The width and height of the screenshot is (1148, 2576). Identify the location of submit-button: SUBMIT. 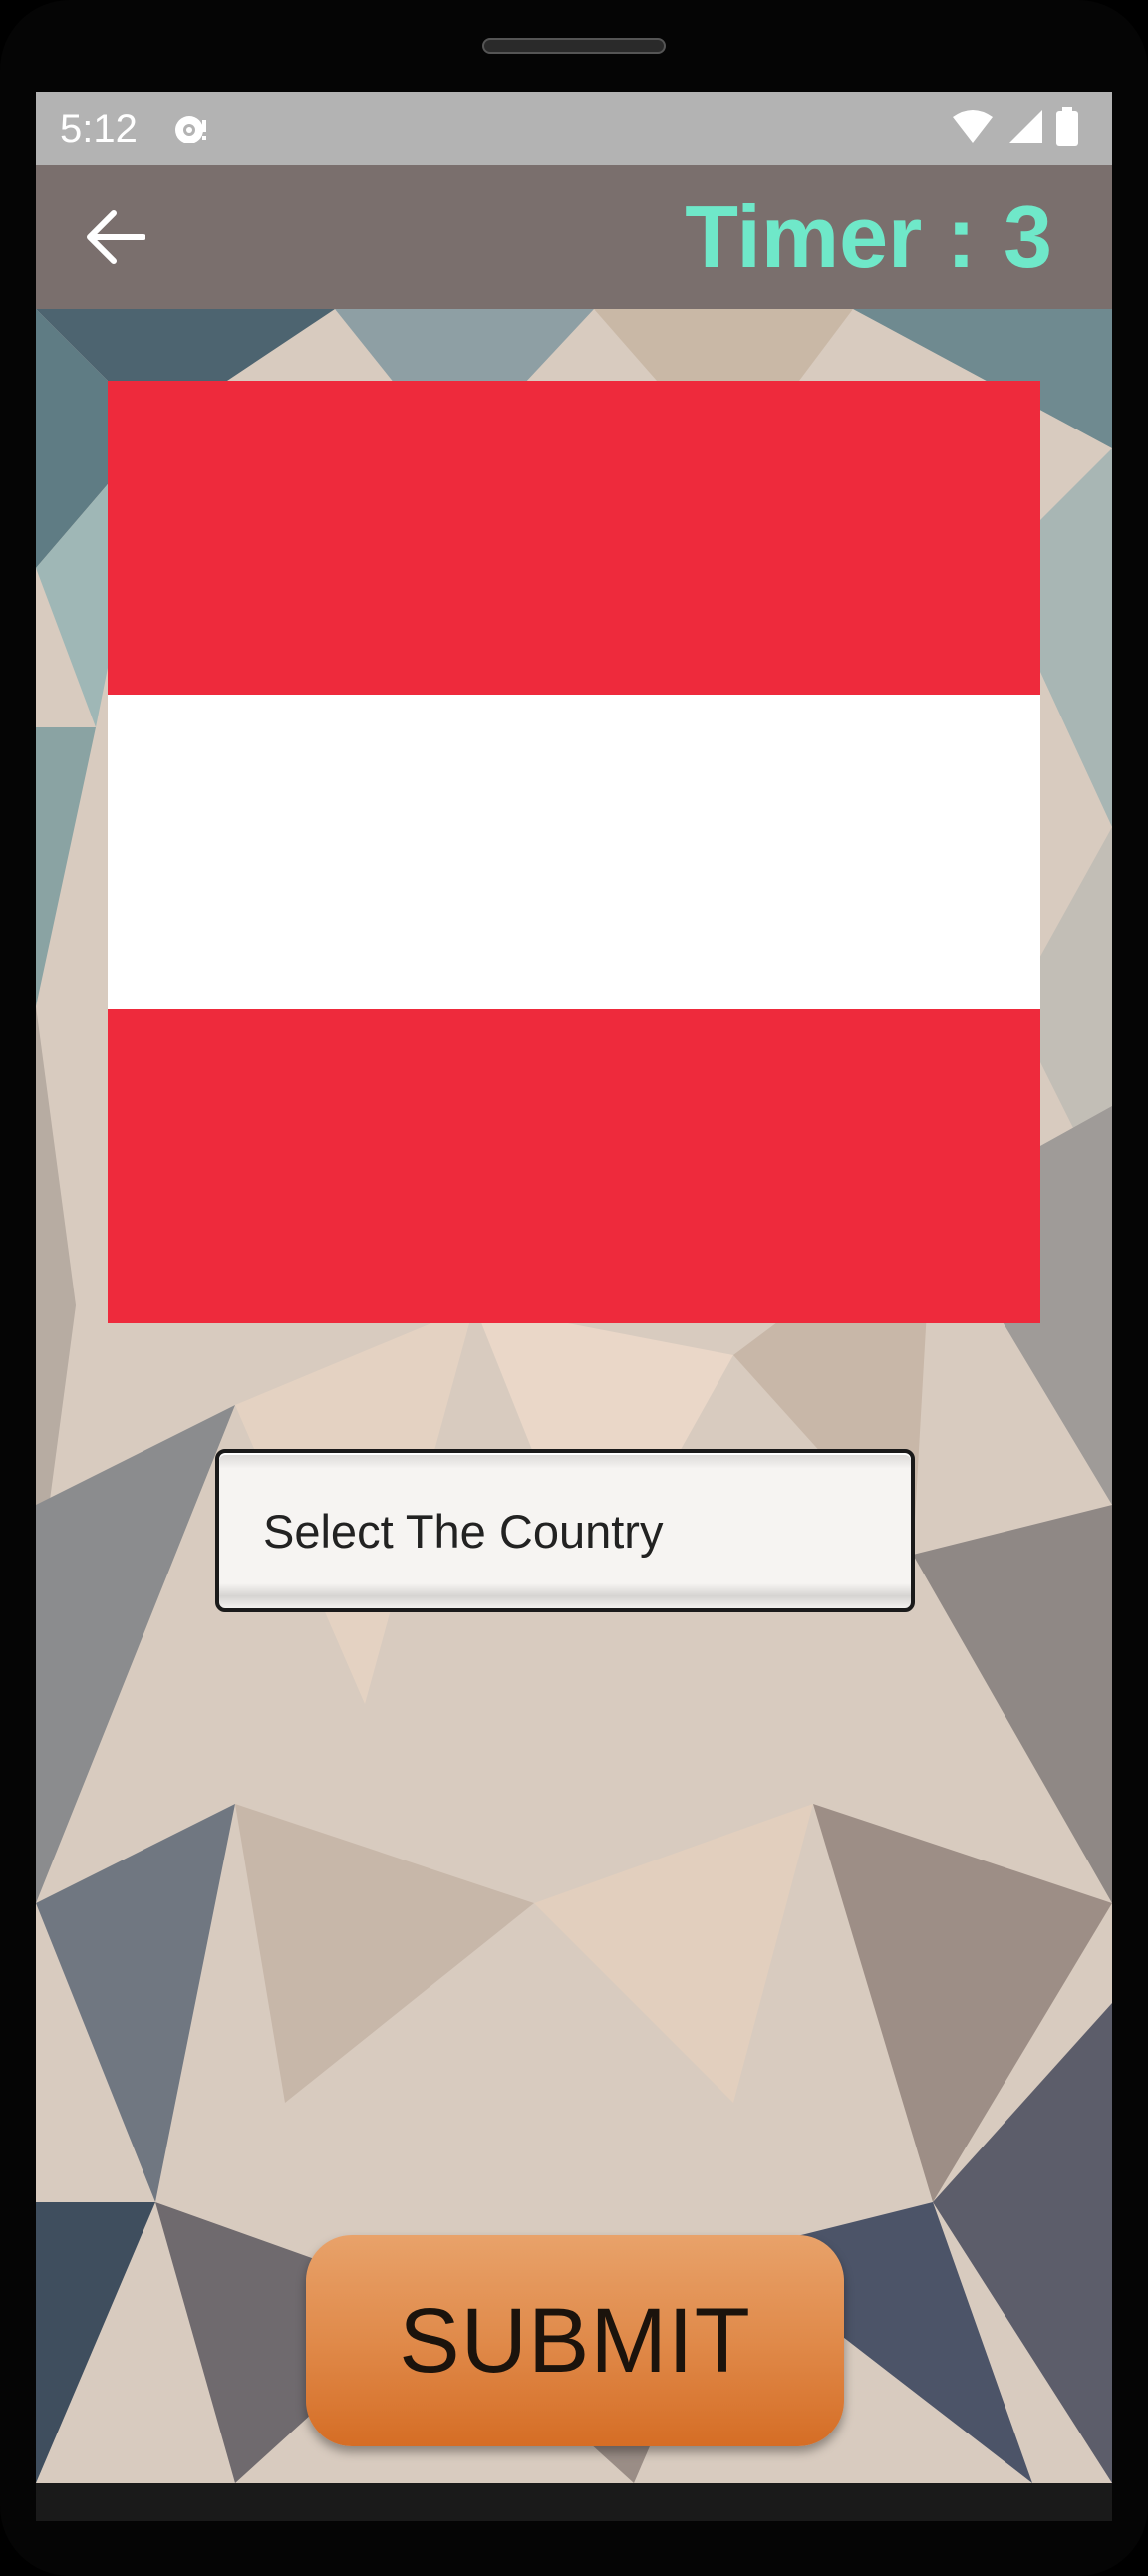
(575, 2340).